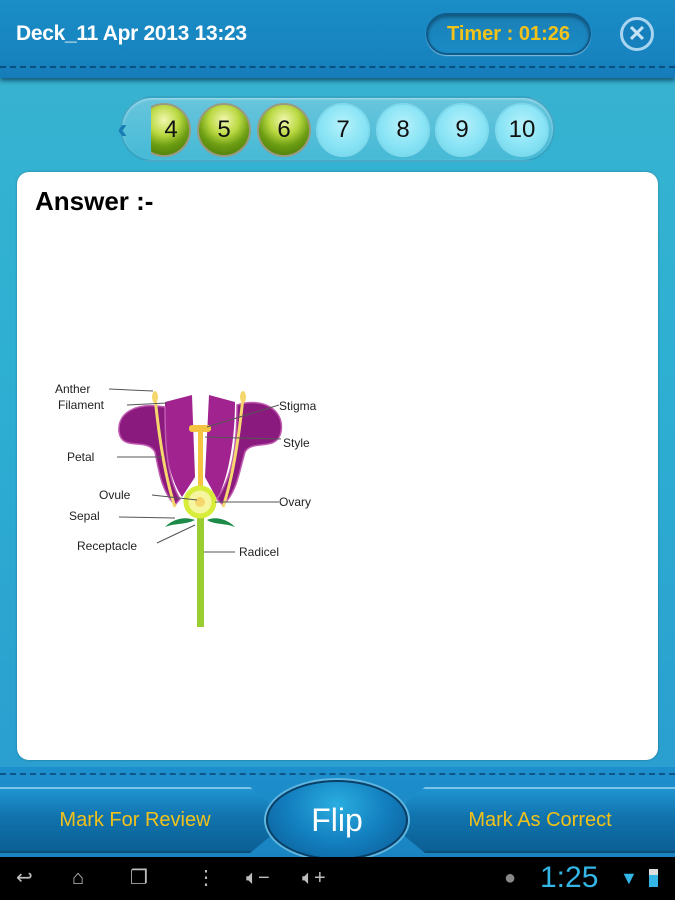  I want to click on deck-title: Deck_11 Apr 2013 13:23, so click(131, 33).